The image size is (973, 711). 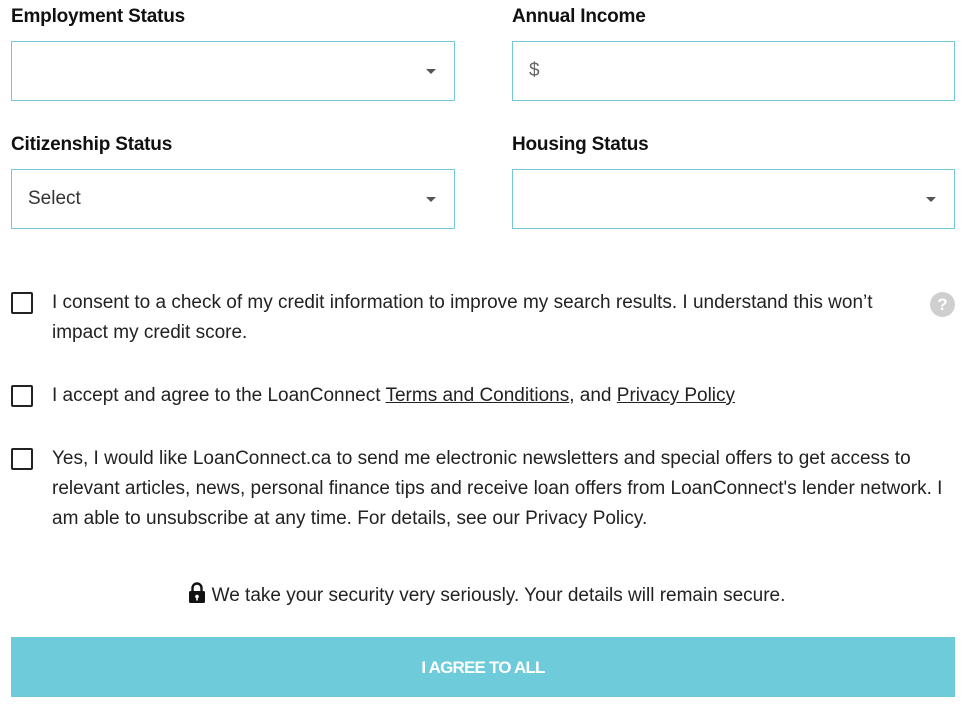 What do you see at coordinates (534, 70) in the screenshot?
I see `currency-prefix: $` at bounding box center [534, 70].